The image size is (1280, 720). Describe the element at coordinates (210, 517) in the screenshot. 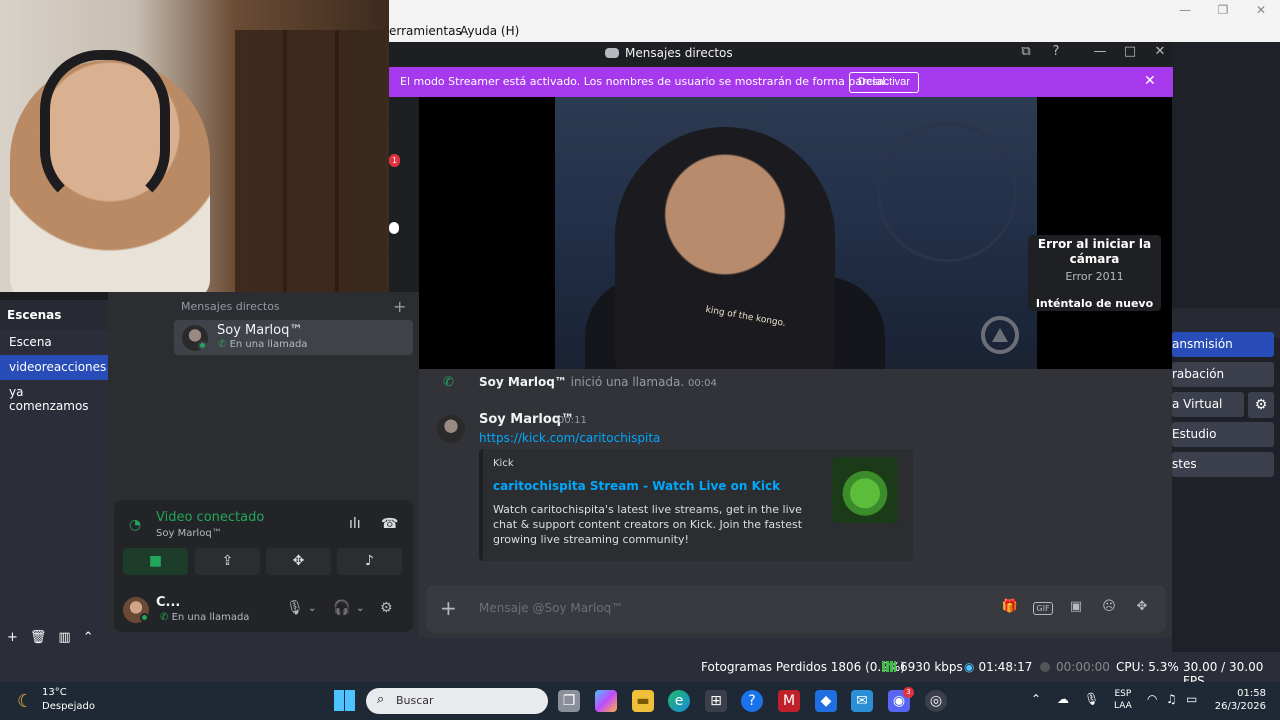

I see `voice-status-title: Video conectado` at that location.